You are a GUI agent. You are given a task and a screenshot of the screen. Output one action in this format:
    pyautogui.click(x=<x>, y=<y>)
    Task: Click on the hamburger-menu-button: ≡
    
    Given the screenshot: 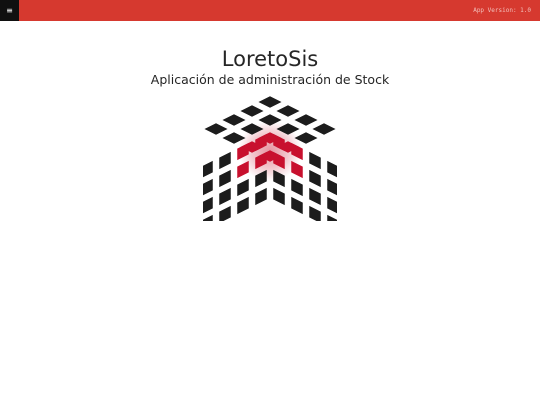 What is the action you would take?
    pyautogui.click(x=9, y=10)
    